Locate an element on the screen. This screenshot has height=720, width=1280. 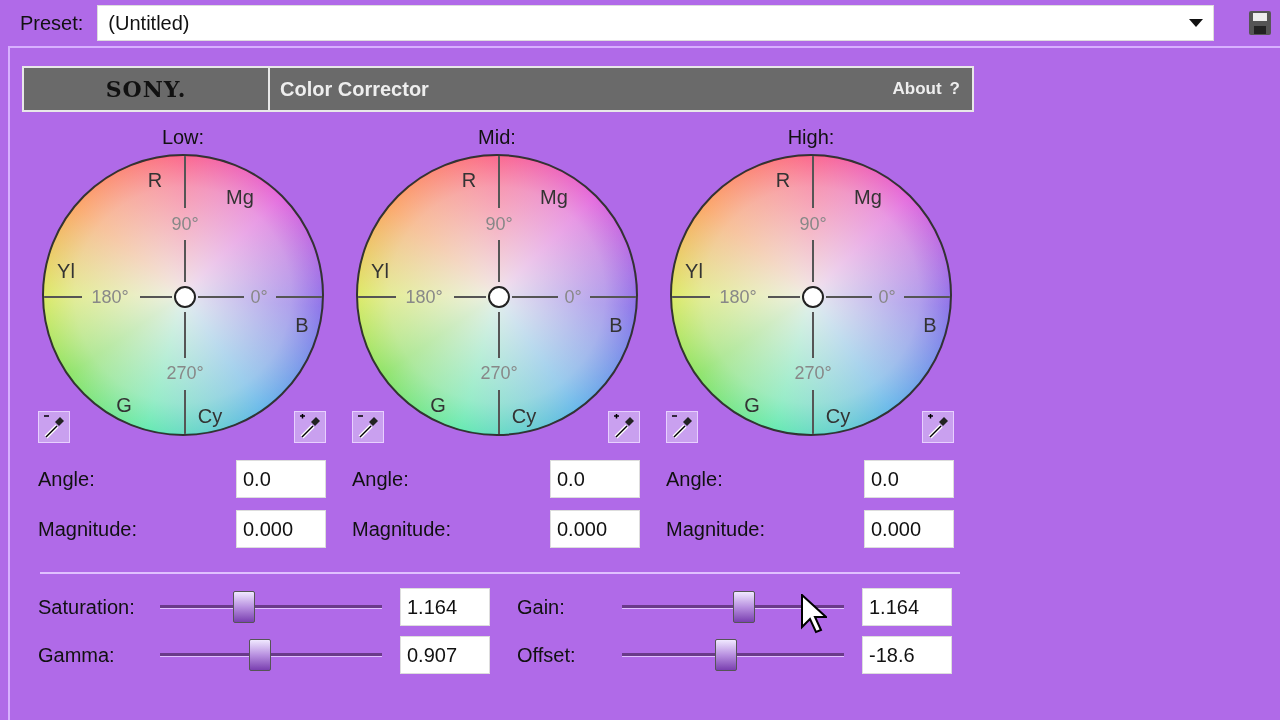
slider-label: Saturation: is located at coordinates (87, 607).